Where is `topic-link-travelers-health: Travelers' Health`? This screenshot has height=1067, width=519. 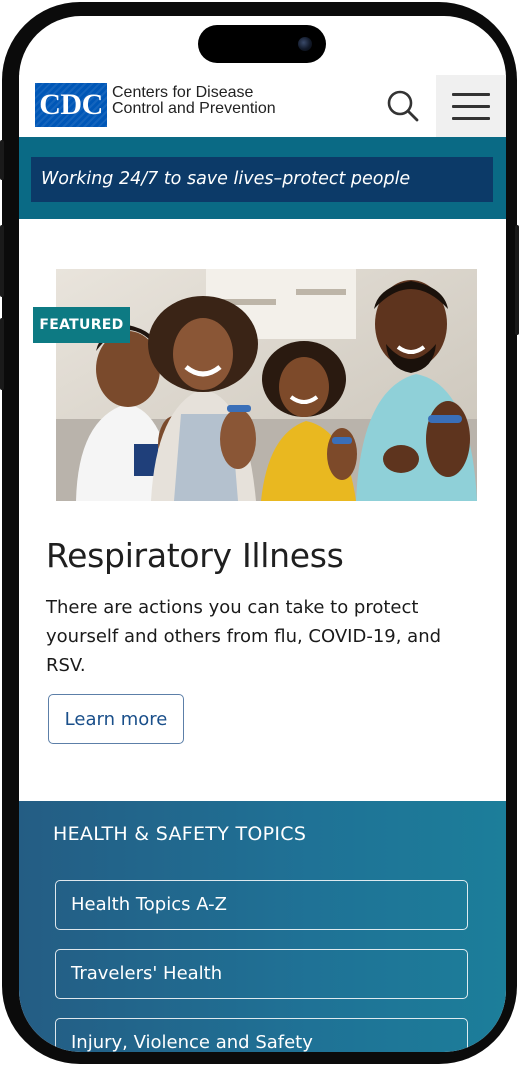
topic-link-travelers-health: Travelers' Health is located at coordinates (261, 974).